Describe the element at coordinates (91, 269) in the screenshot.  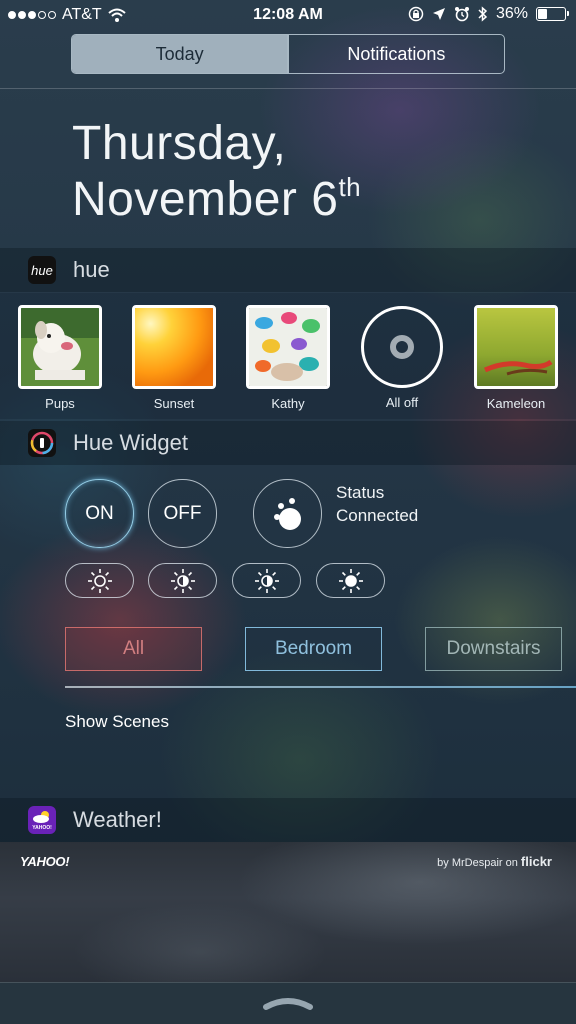
I see `hue-section-title: hue` at that location.